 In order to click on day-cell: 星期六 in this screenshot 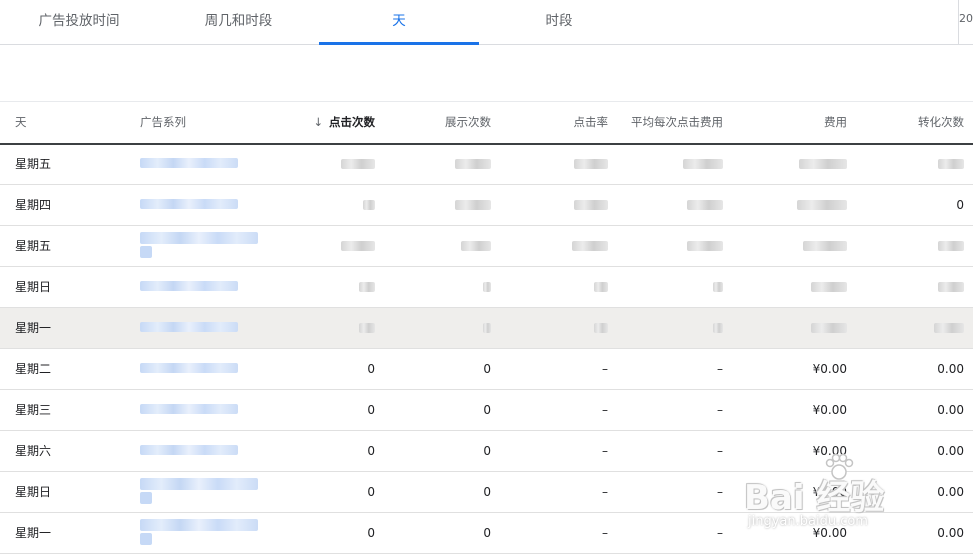, I will do `click(33, 451)`.